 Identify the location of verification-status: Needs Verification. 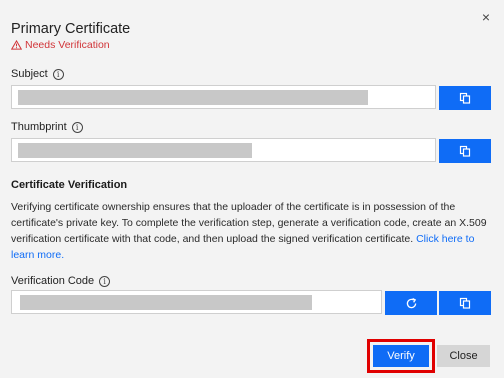
(60, 45).